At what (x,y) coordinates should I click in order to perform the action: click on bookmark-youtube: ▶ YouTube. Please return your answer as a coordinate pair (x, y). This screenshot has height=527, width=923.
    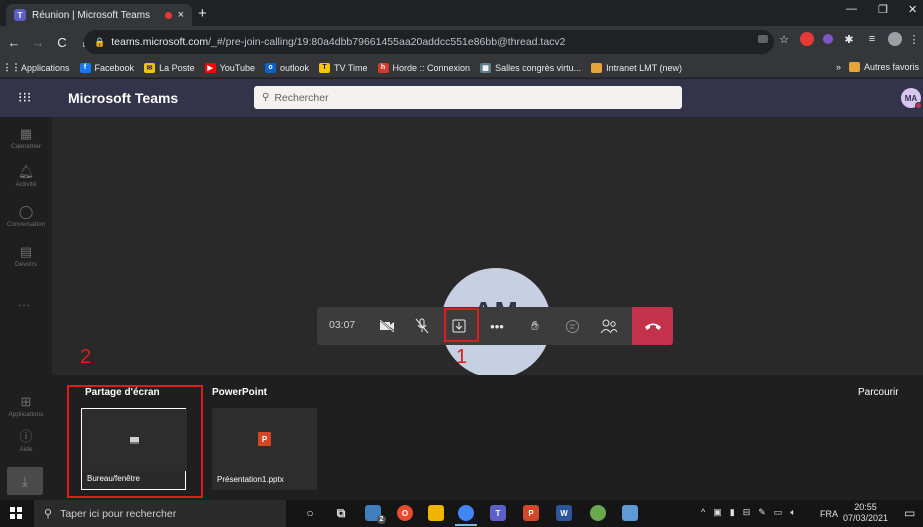
    Looking at the image, I should click on (229, 67).